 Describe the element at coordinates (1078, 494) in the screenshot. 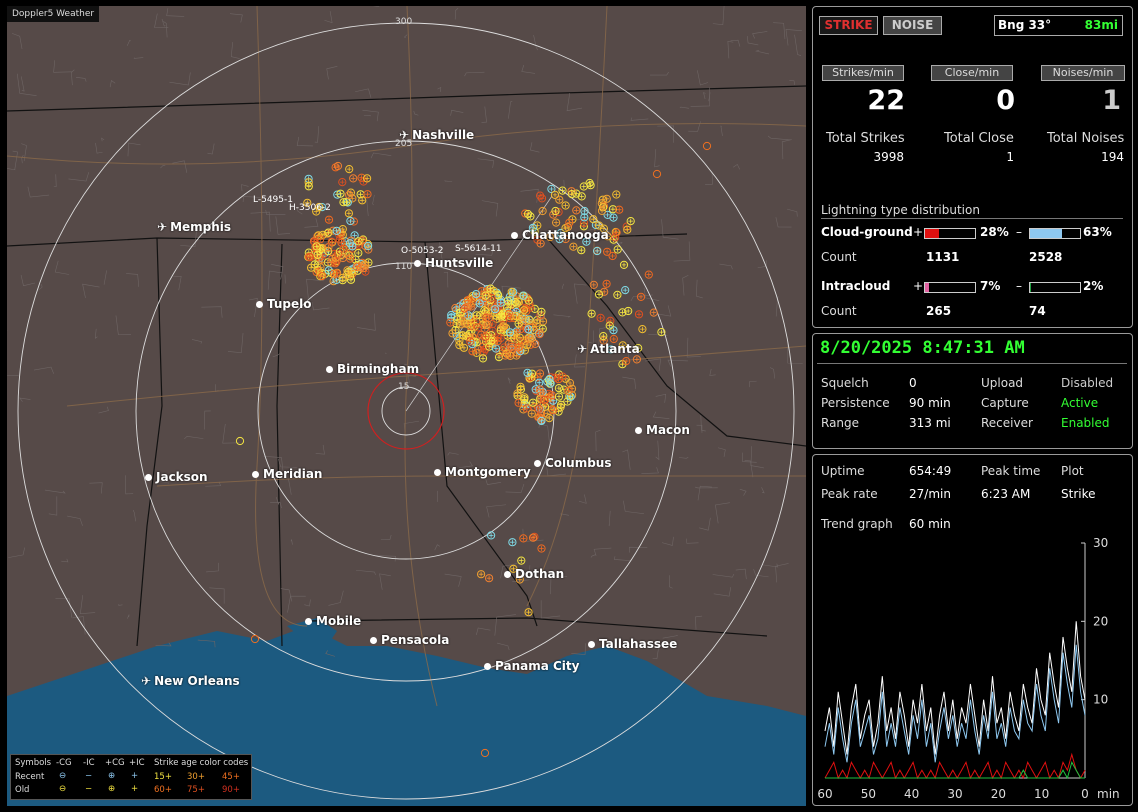

I see `plot-value: Strike` at that location.